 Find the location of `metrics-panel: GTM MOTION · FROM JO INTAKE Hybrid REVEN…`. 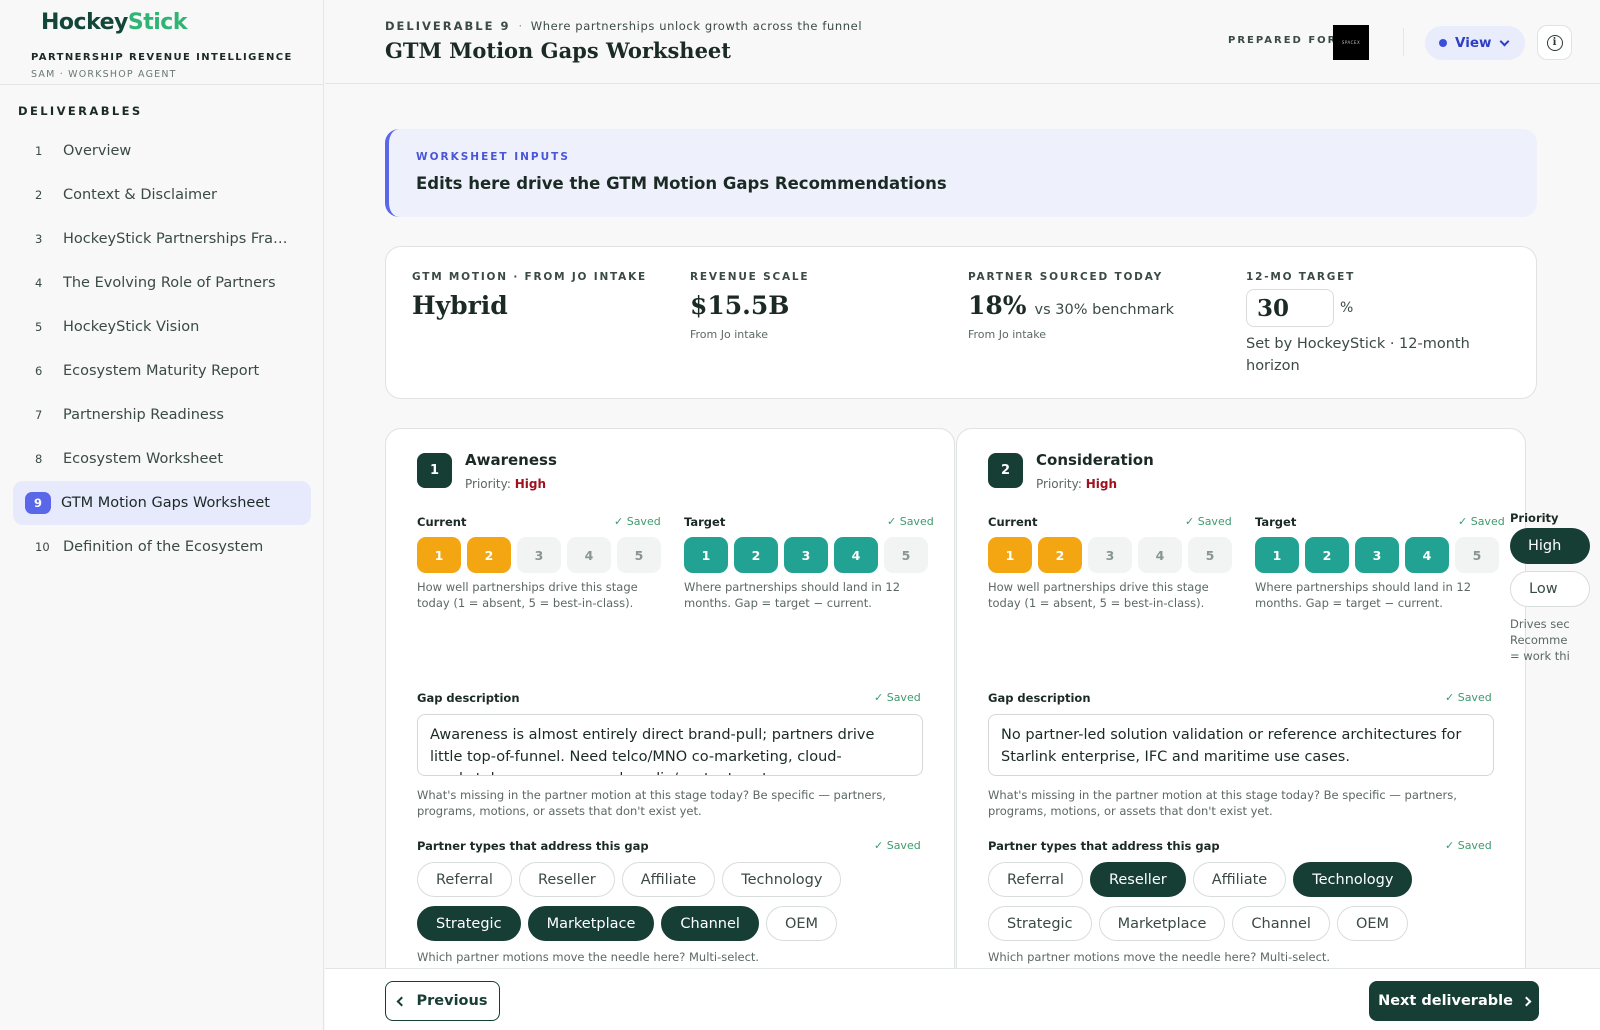

metrics-panel: GTM MOTION · FROM JO INTAKE Hybrid REVEN… is located at coordinates (961, 322).